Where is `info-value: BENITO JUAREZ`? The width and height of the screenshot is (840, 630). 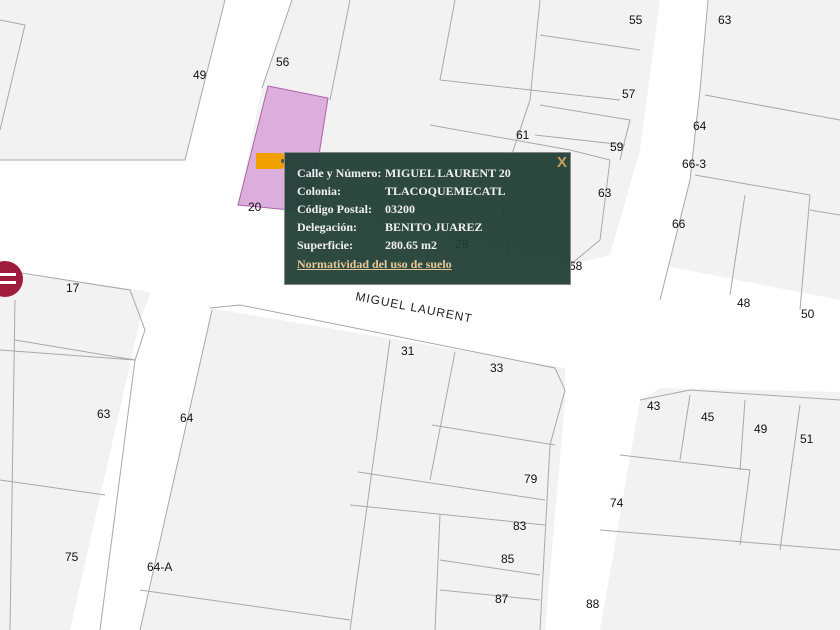
info-value: BENITO JUAREZ is located at coordinates (434, 227).